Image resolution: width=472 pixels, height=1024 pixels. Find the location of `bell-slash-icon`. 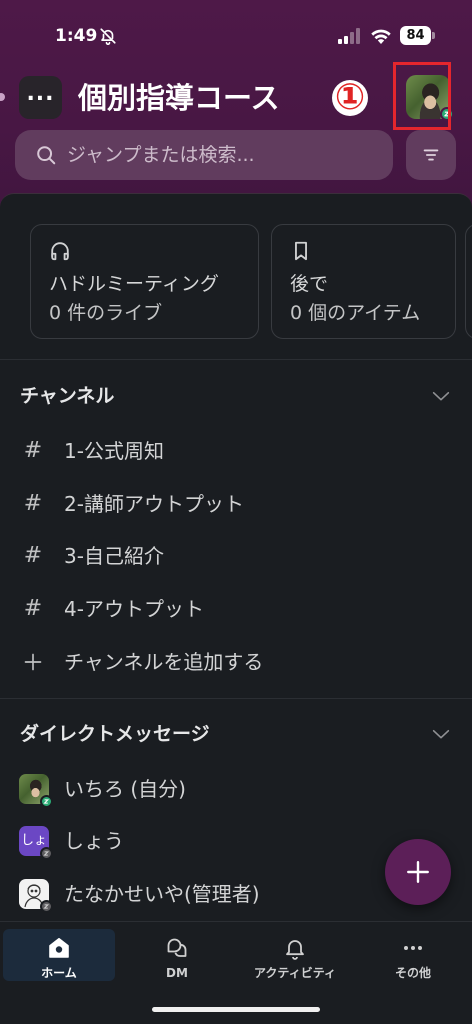

bell-slash-icon is located at coordinates (108, 36).